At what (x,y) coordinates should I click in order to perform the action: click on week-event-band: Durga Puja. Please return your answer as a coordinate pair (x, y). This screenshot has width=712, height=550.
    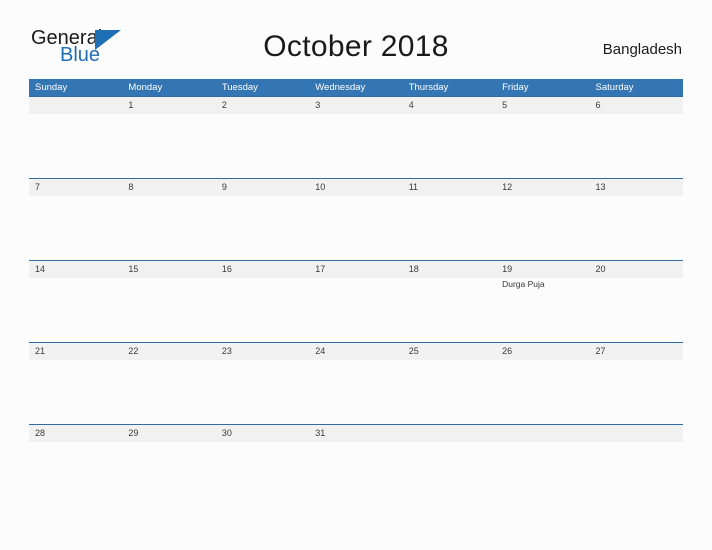
    Looking at the image, I should click on (356, 309).